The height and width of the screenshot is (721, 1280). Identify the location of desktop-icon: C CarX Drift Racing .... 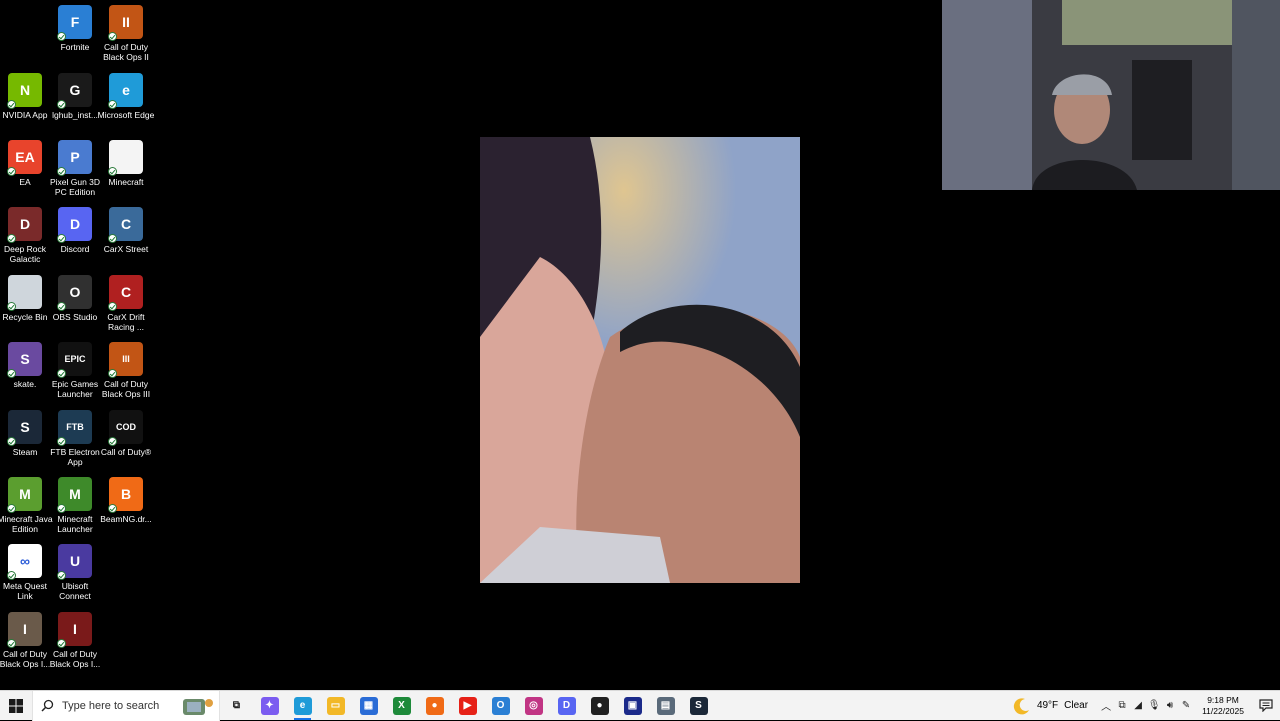
(126, 303).